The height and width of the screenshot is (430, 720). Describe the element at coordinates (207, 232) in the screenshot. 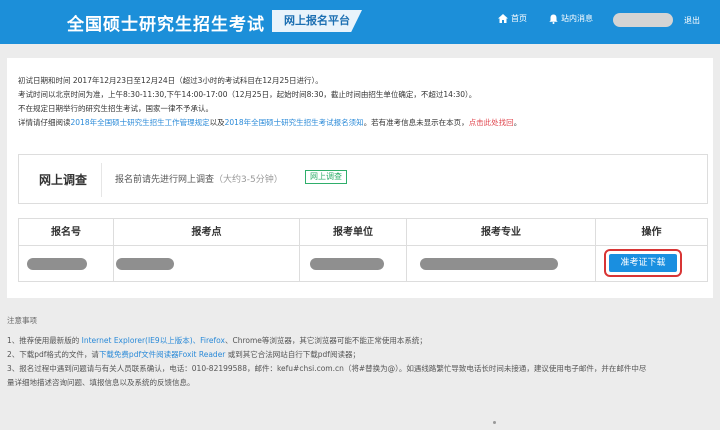

I see `header-exam-site: 报考点` at that location.